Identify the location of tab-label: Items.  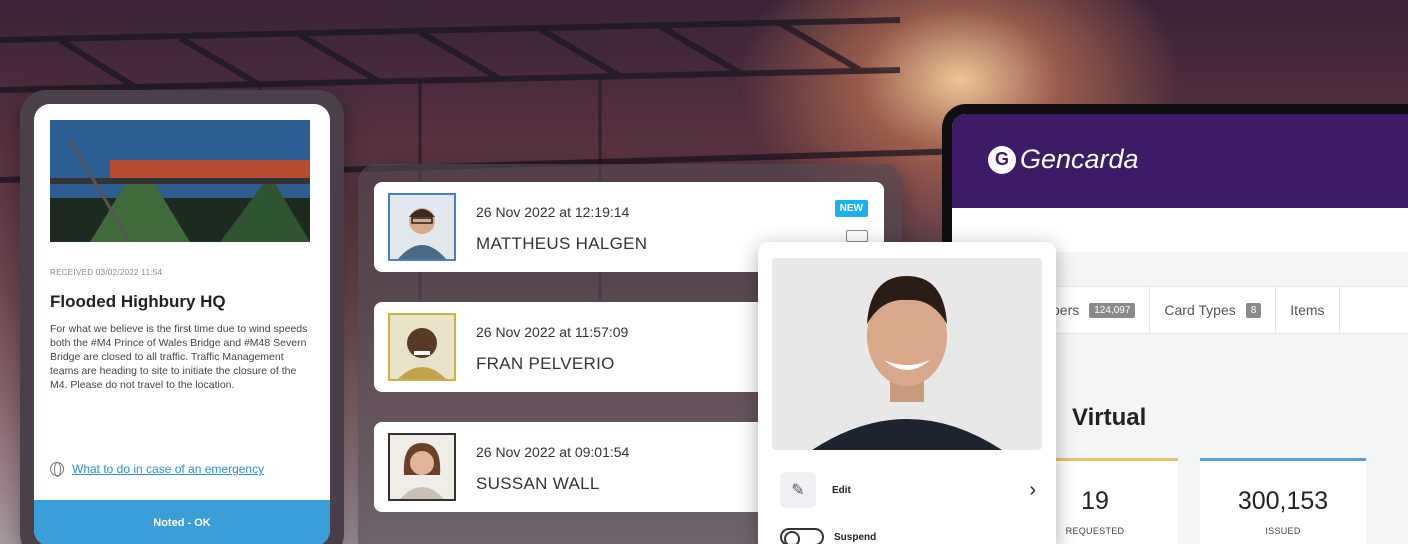
(1307, 310).